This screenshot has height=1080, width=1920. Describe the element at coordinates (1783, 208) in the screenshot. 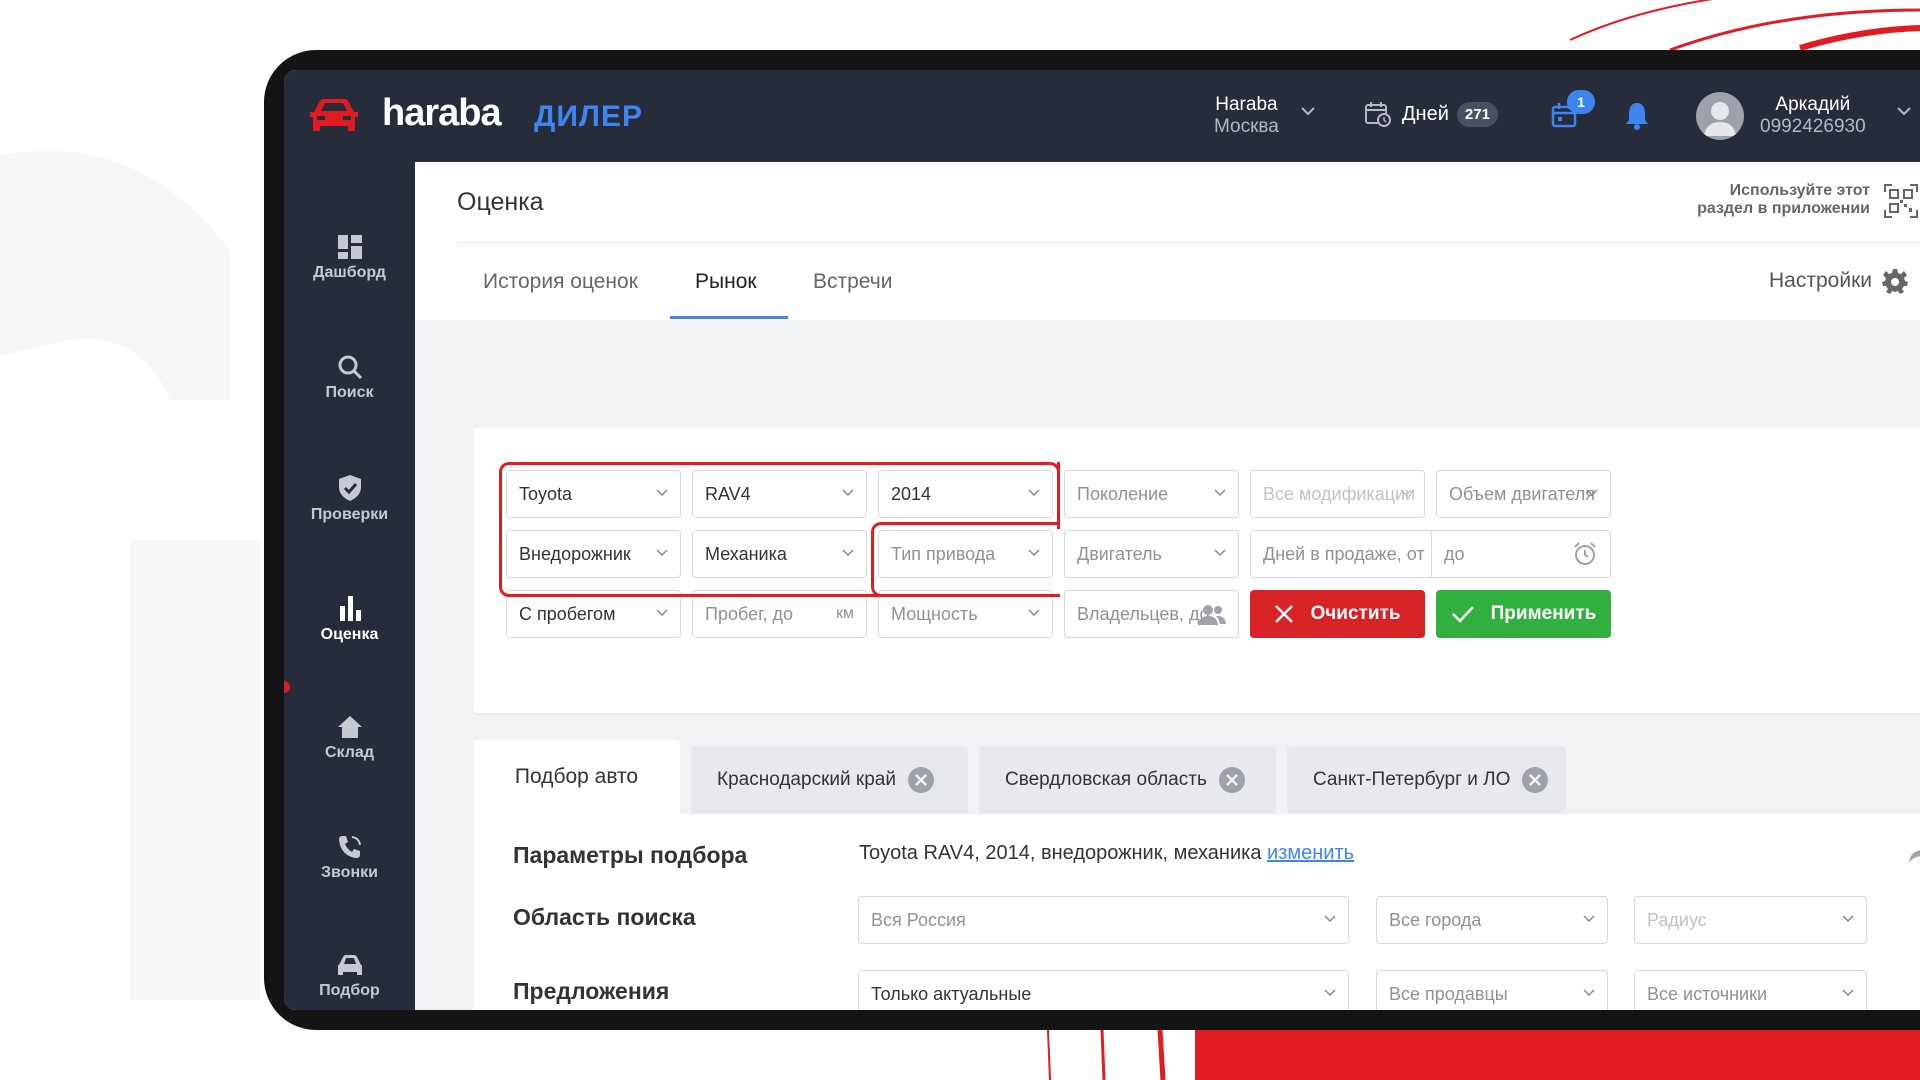

I see `app-hint-line: раздел в приложении` at that location.